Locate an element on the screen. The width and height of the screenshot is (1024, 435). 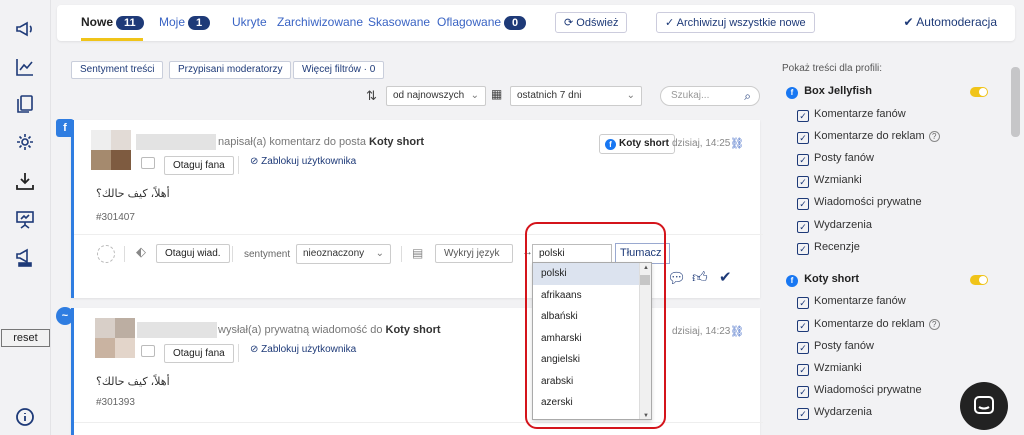
approve-icon: ✔︎ is located at coordinates (725, 277).